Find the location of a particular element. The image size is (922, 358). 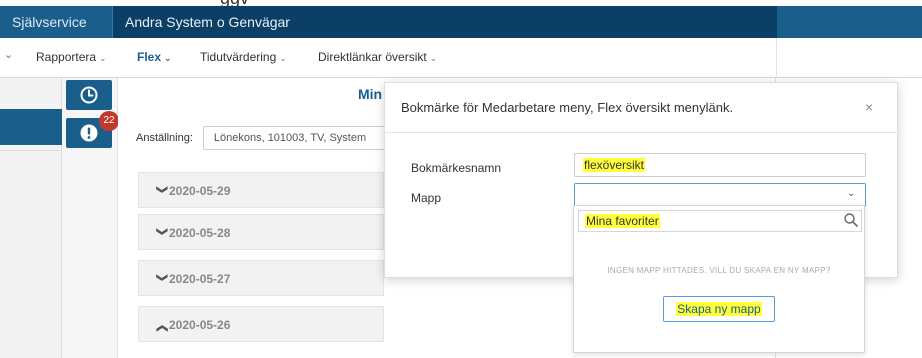

left-panel-divider is located at coordinates (31, 150).